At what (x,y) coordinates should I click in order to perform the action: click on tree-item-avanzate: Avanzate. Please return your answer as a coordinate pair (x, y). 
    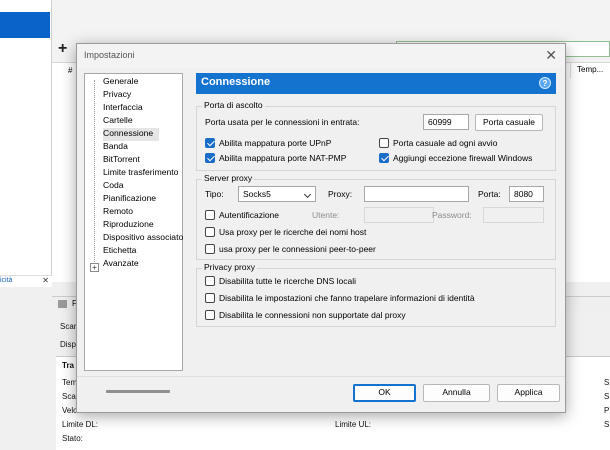
    Looking at the image, I should click on (143, 264).